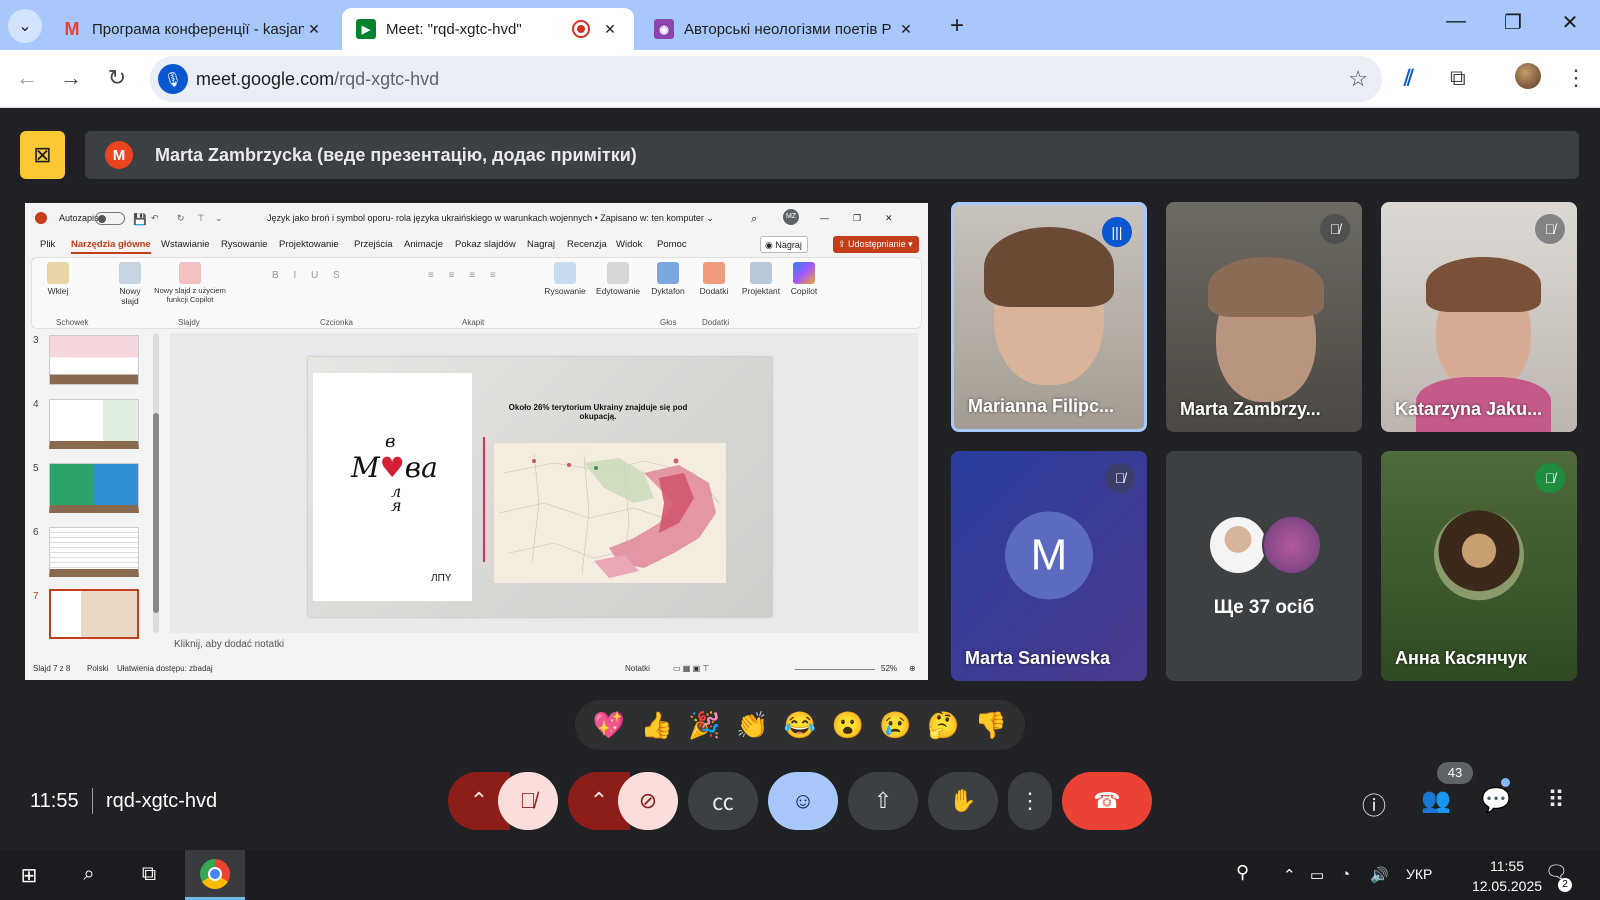 This screenshot has height=900, width=1600. What do you see at coordinates (637, 668) in the screenshot?
I see `status-notes-toggle: Notatki` at bounding box center [637, 668].